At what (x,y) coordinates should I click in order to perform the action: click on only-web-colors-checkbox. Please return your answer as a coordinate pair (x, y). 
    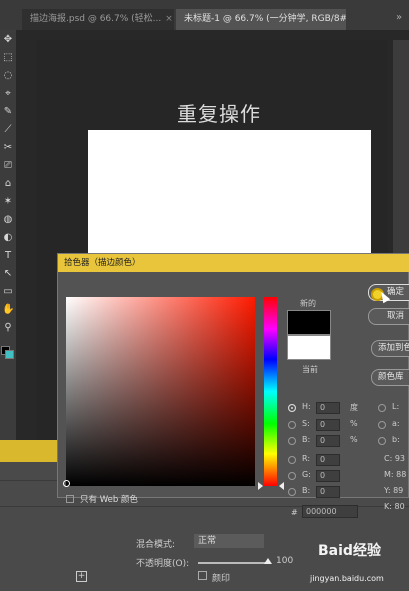
    Looking at the image, I should click on (70, 499).